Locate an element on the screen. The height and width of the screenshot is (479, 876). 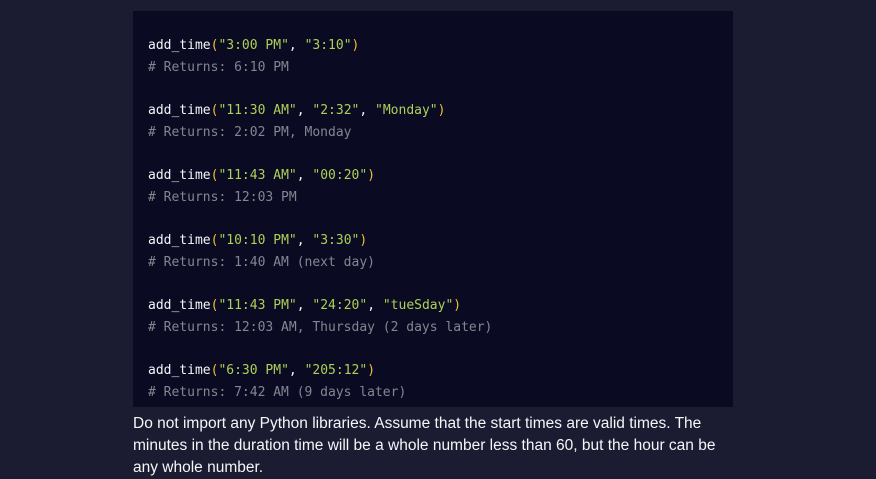
string-argument: "6:30 PM" is located at coordinates (253, 370).